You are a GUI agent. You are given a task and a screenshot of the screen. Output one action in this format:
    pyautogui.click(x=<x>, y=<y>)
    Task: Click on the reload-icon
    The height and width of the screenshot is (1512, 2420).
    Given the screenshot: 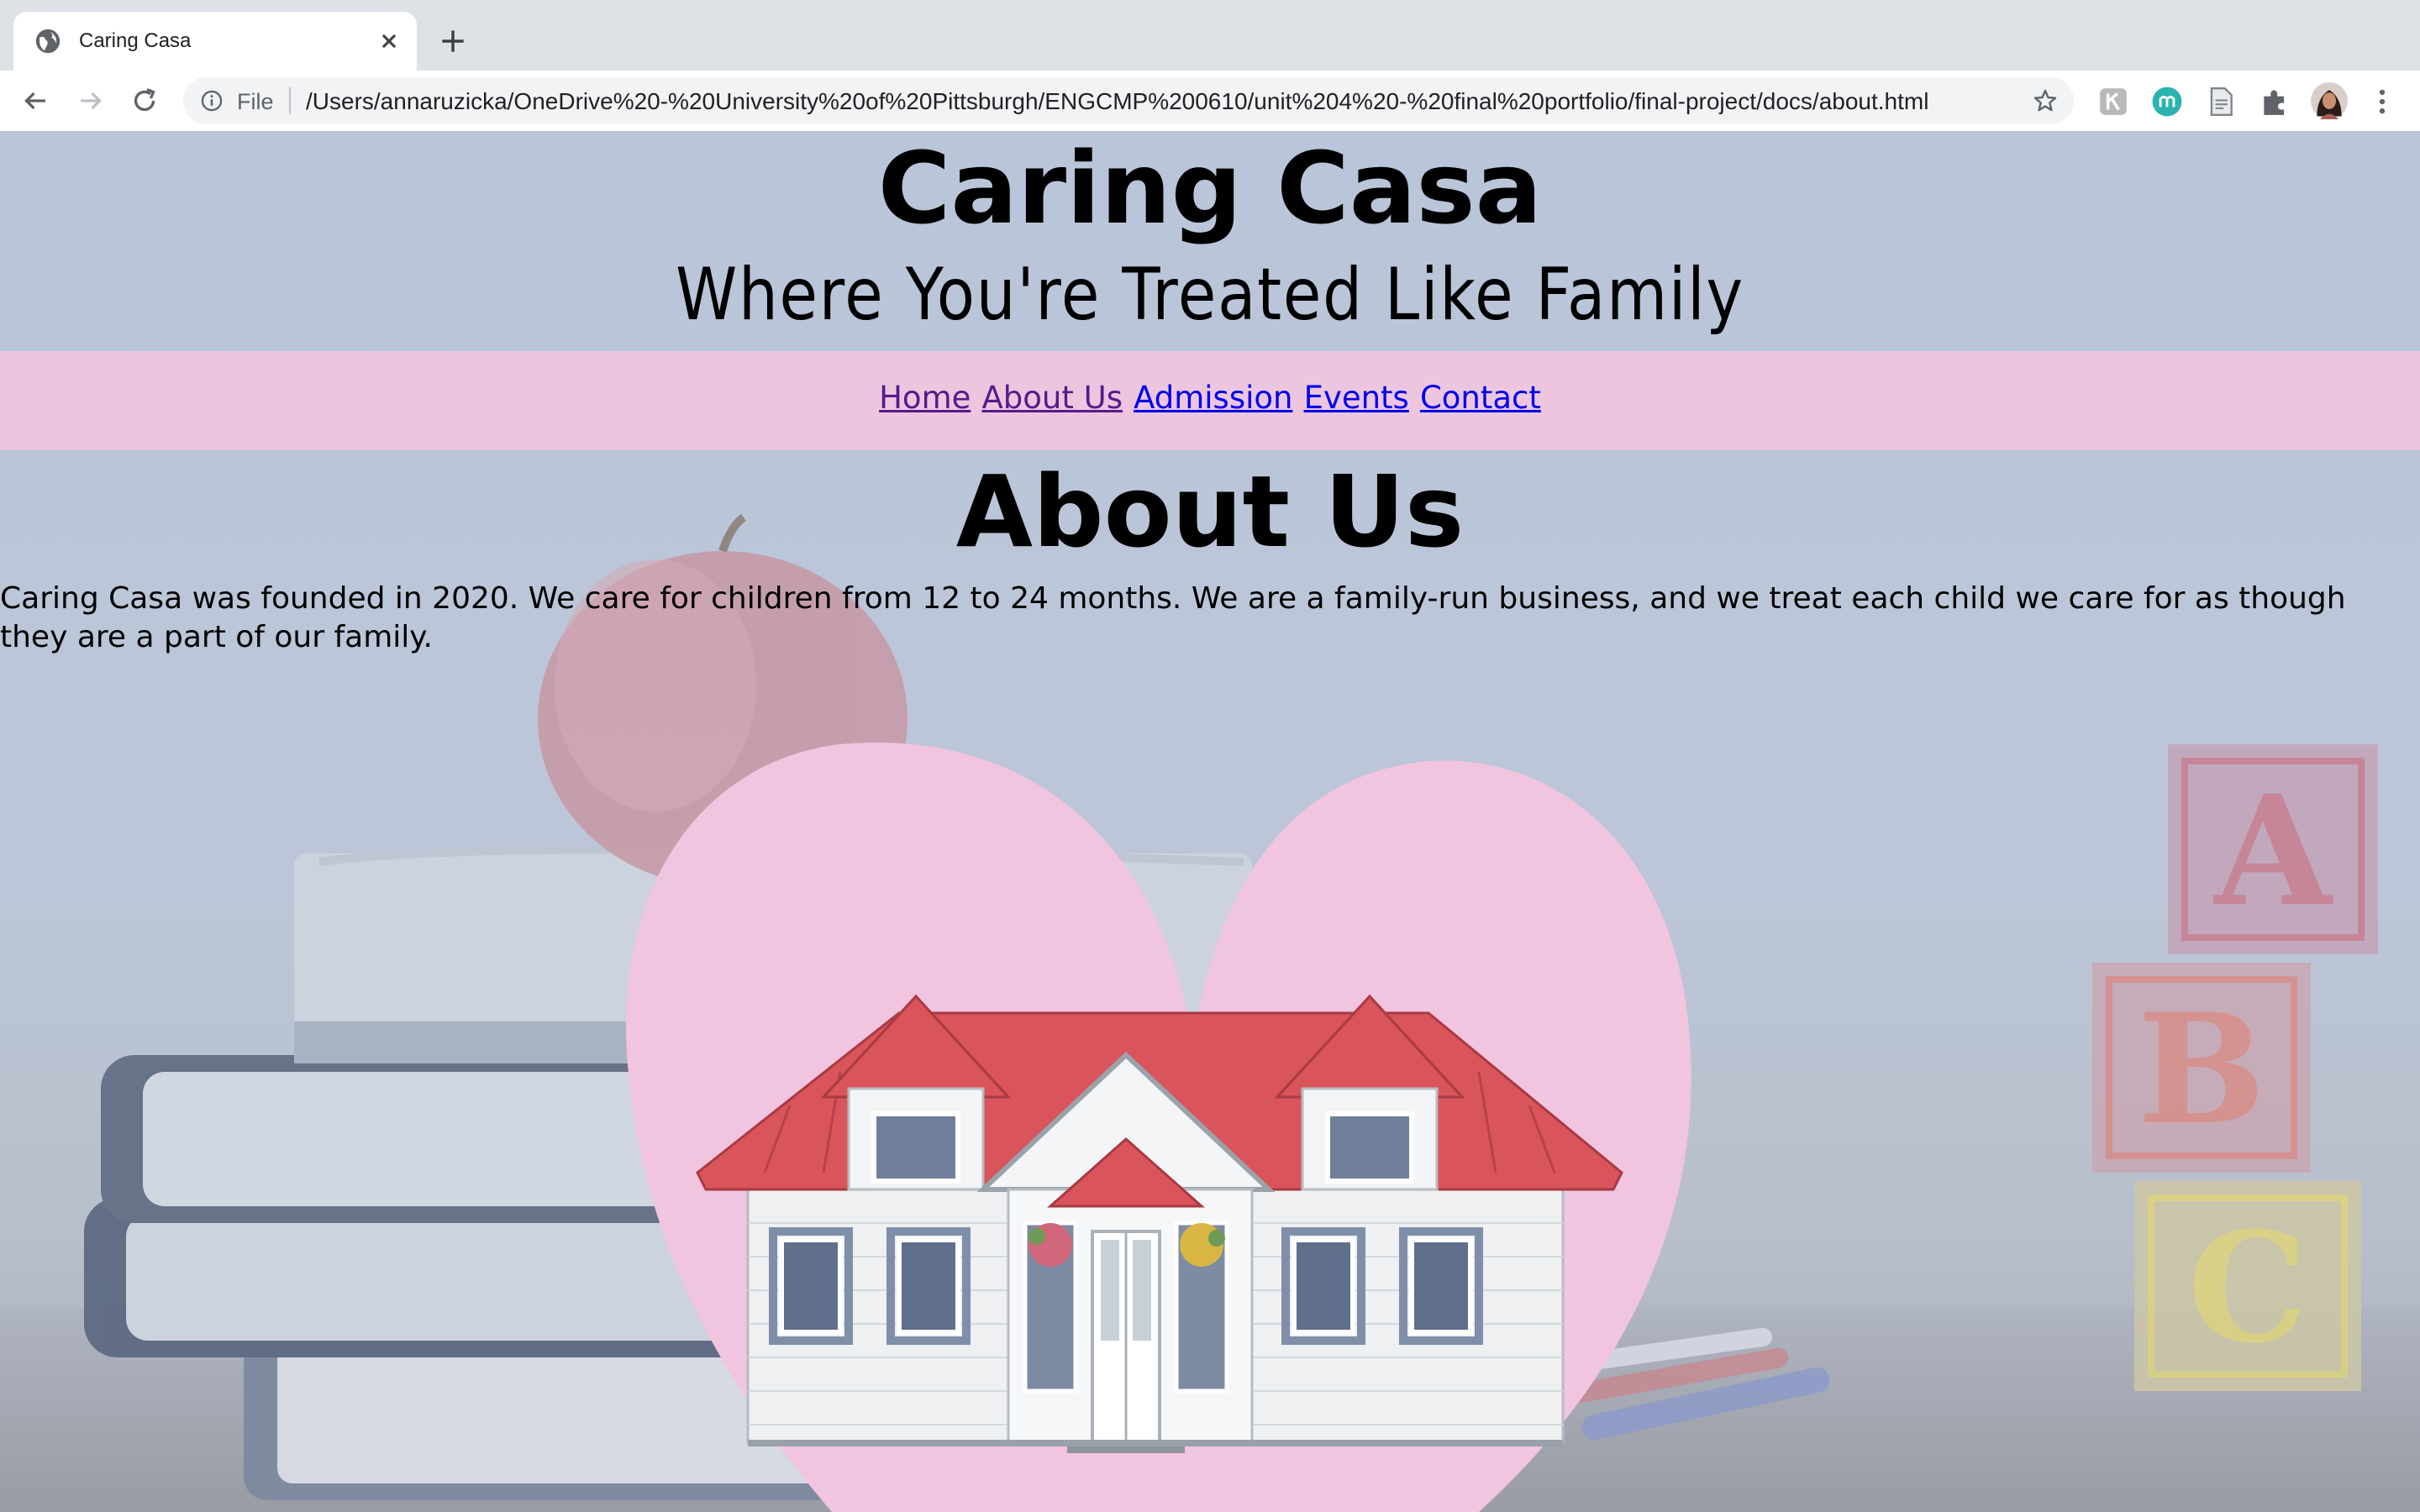 What is the action you would take?
    pyautogui.click(x=144, y=101)
    